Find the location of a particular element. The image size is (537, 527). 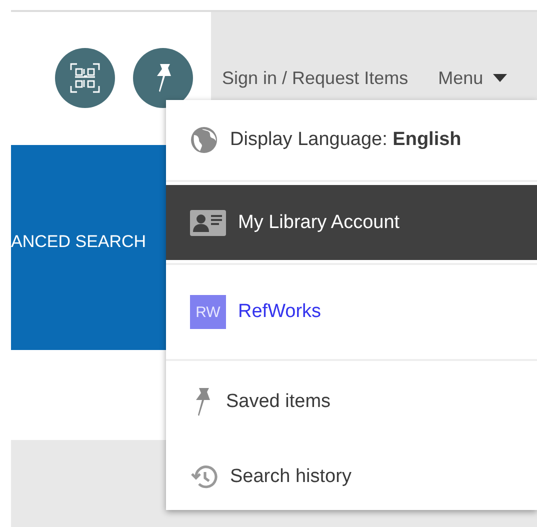

sign-in-link: Sign in / Request Items is located at coordinates (315, 78).